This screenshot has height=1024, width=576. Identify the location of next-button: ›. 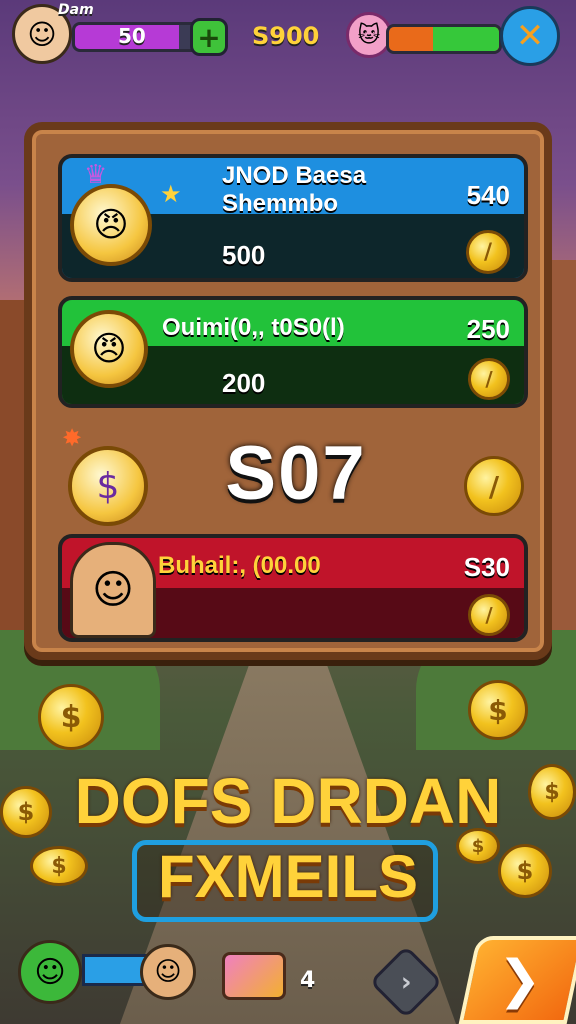
(406, 982).